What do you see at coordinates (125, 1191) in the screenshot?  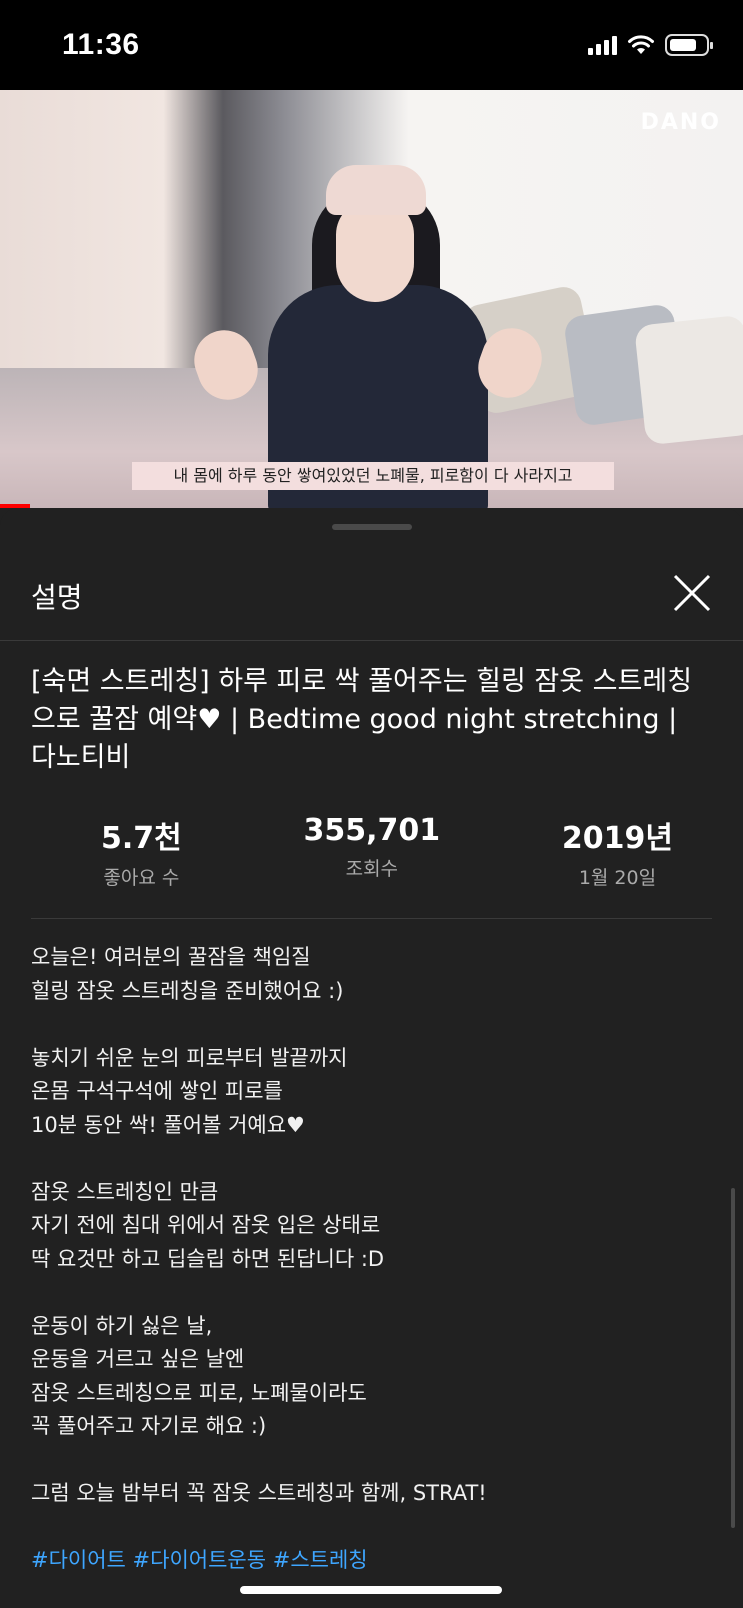 I see `description-line: 잠옷 스트레칭인 만큼` at bounding box center [125, 1191].